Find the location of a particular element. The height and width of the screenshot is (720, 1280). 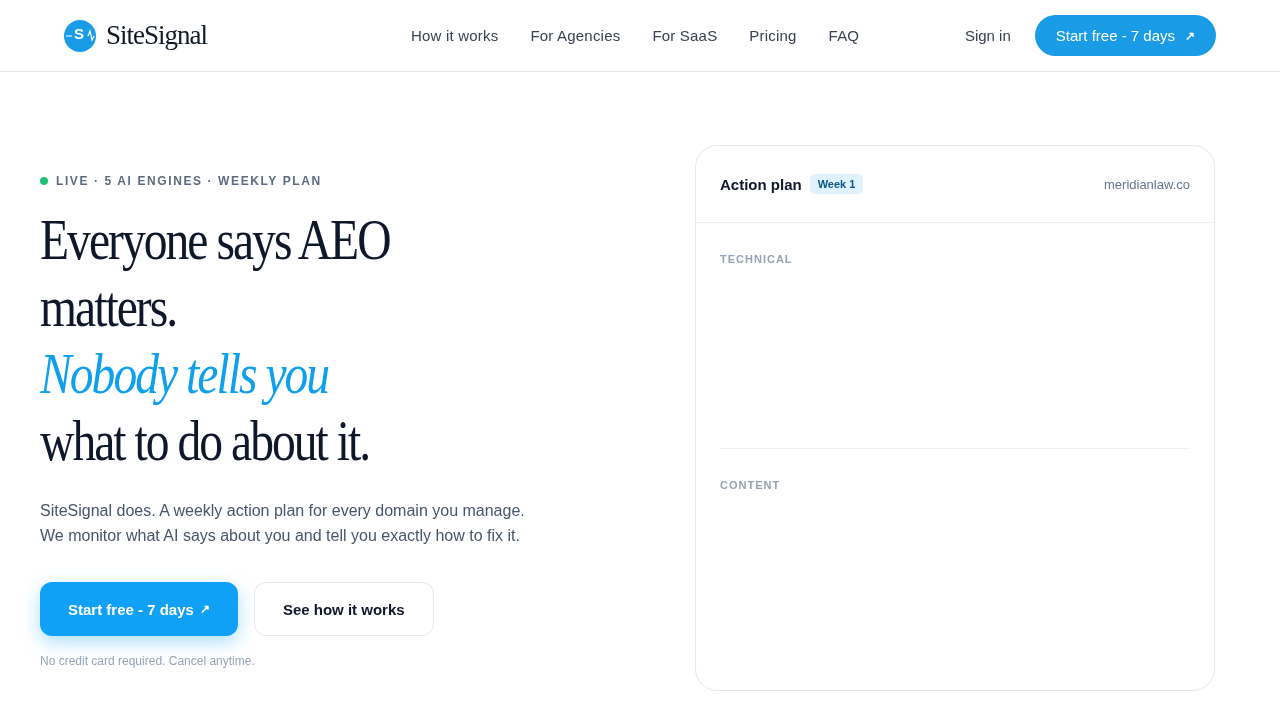

logo-letter: S is located at coordinates (79, 33).